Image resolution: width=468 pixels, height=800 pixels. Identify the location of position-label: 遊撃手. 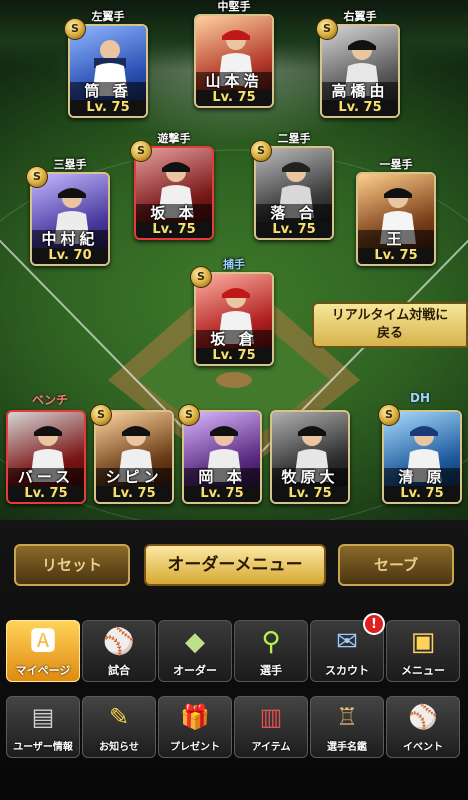
(174, 138).